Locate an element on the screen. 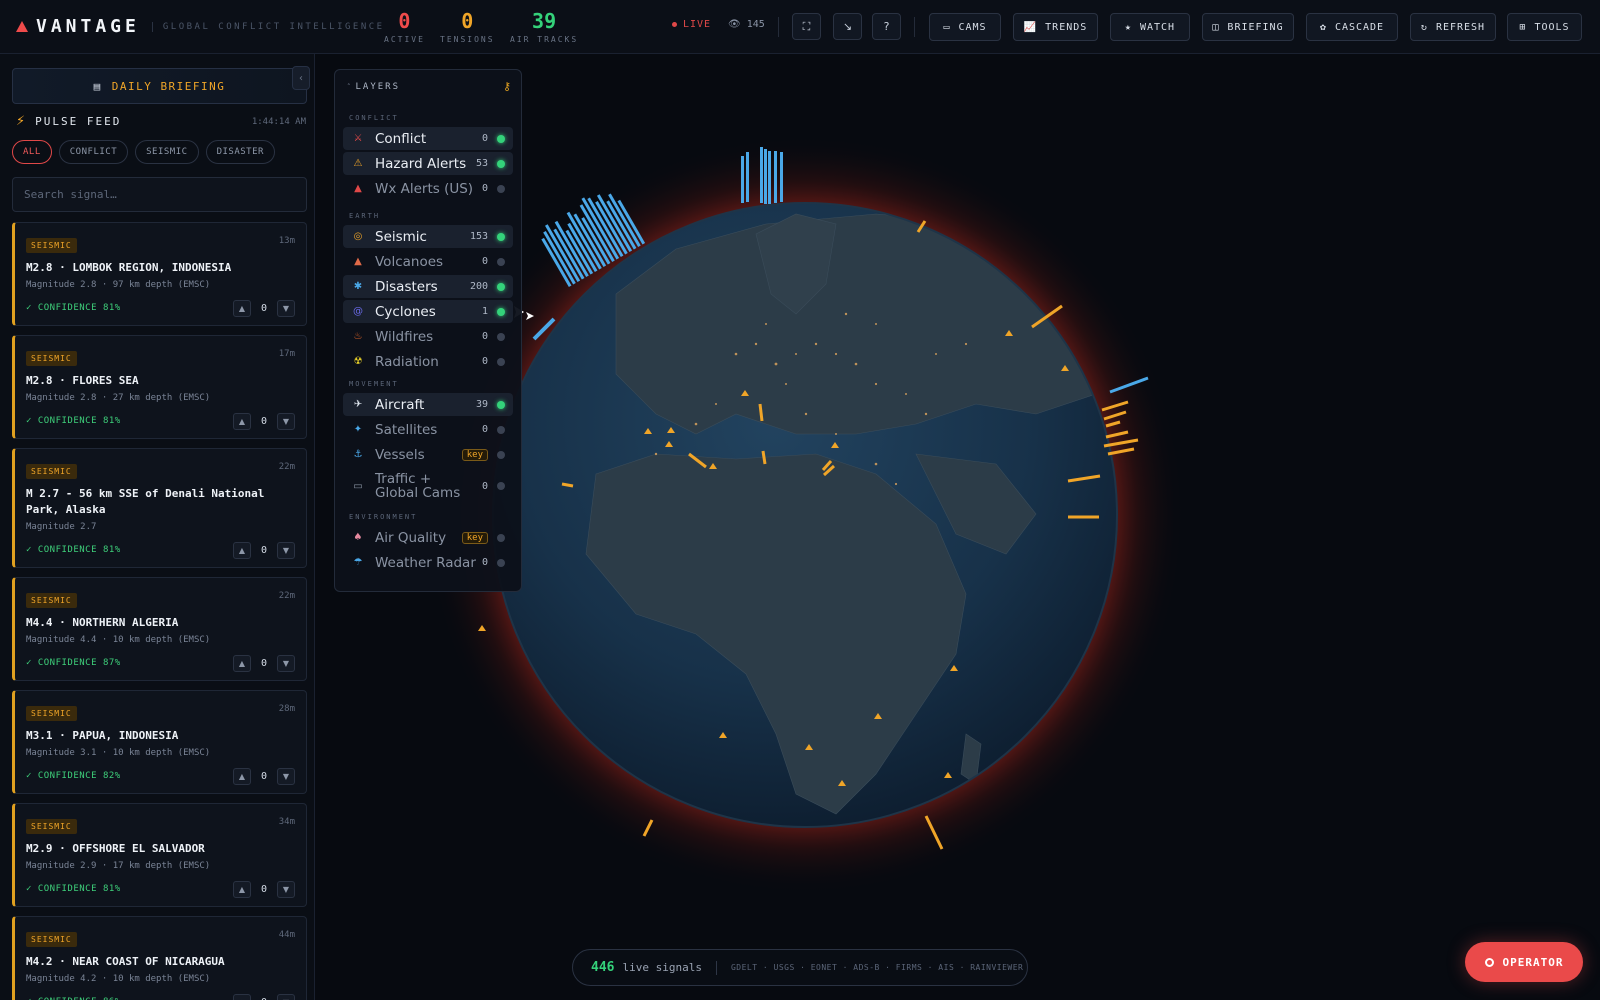 This screenshot has width=1600, height=1000. fullscreen-button: ⛶ is located at coordinates (806, 26).